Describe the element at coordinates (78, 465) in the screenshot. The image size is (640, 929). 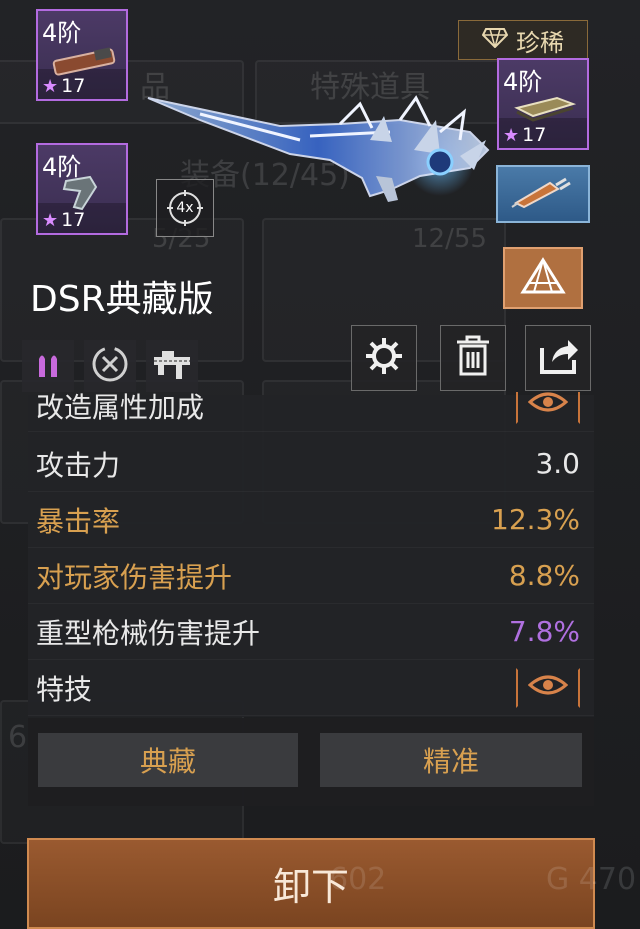
I see `stat-label: 攻击力` at that location.